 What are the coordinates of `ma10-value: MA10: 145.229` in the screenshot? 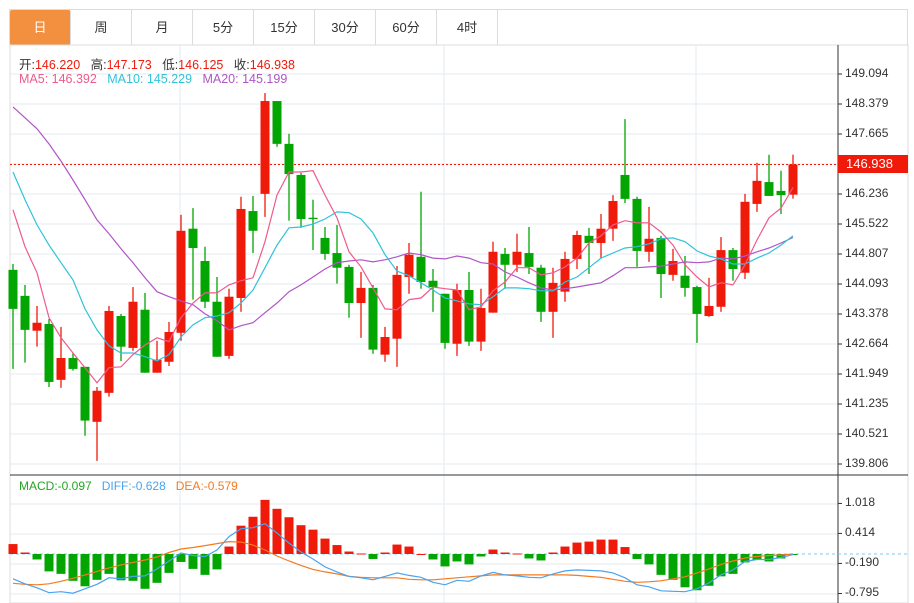 It's located at (150, 79).